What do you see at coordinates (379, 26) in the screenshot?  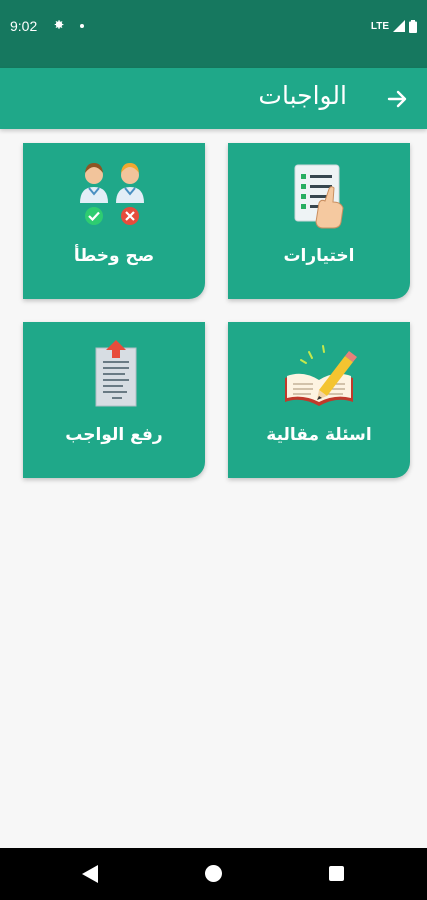 I see `network-type: LTE` at bounding box center [379, 26].